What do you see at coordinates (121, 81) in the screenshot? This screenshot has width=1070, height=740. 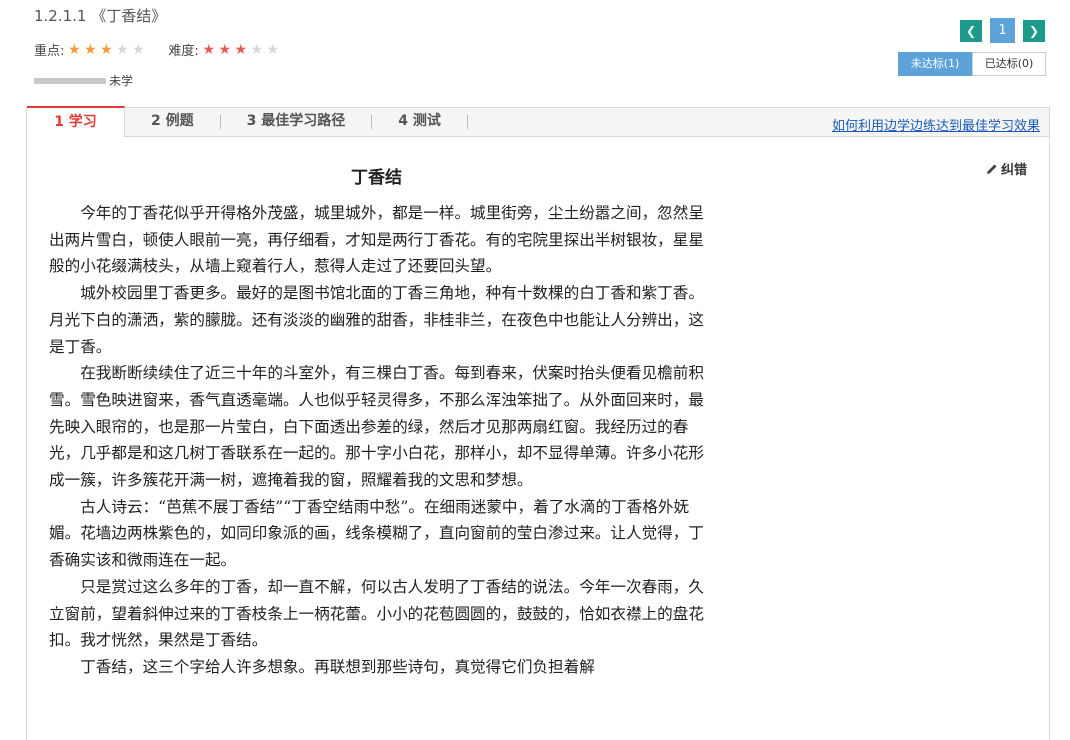 I see `progress-status: 未学` at bounding box center [121, 81].